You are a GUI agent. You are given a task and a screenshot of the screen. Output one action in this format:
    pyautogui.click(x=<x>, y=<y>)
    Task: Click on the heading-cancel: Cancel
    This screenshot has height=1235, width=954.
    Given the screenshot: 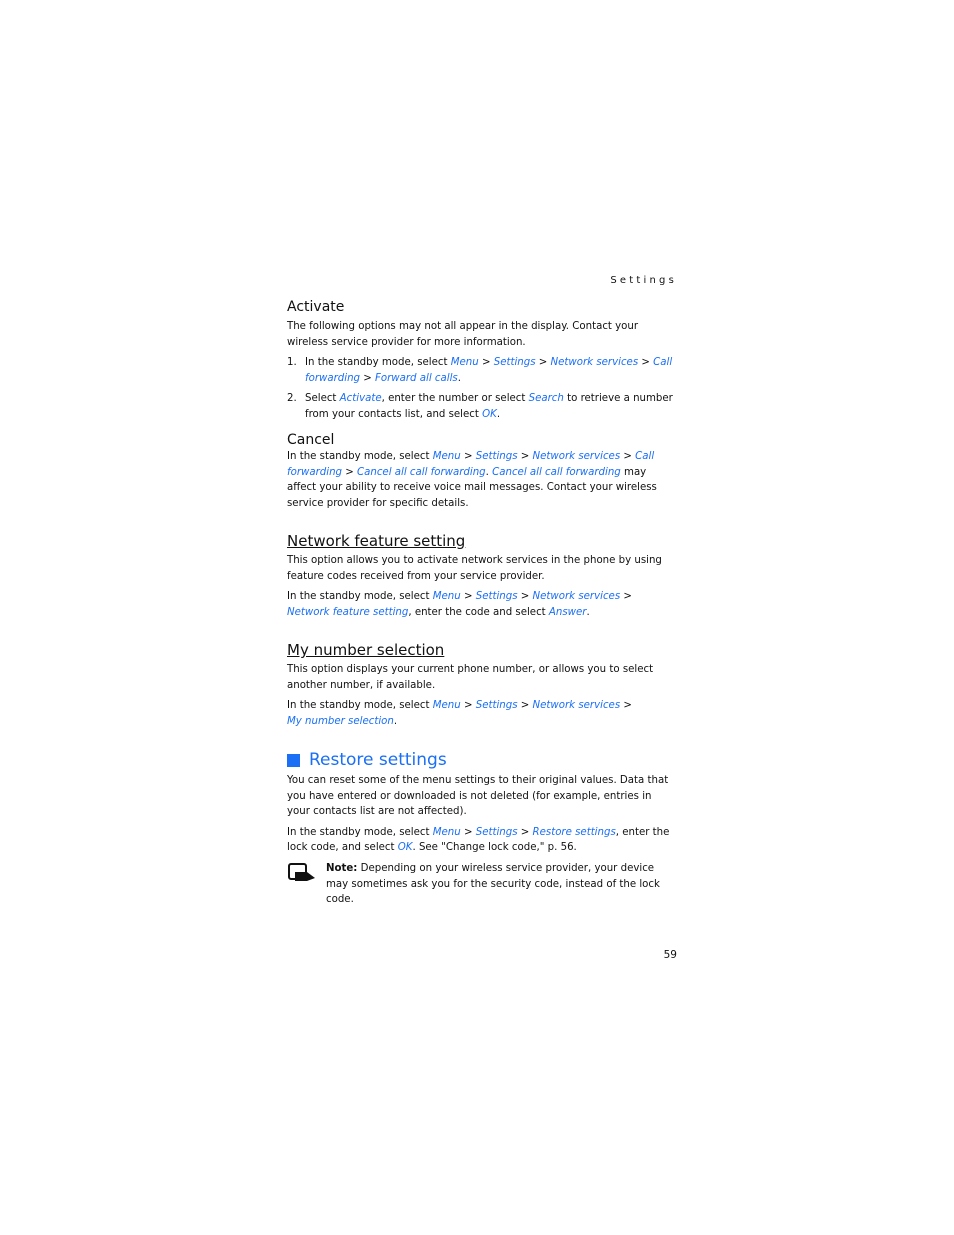 What is the action you would take?
    pyautogui.click(x=311, y=440)
    